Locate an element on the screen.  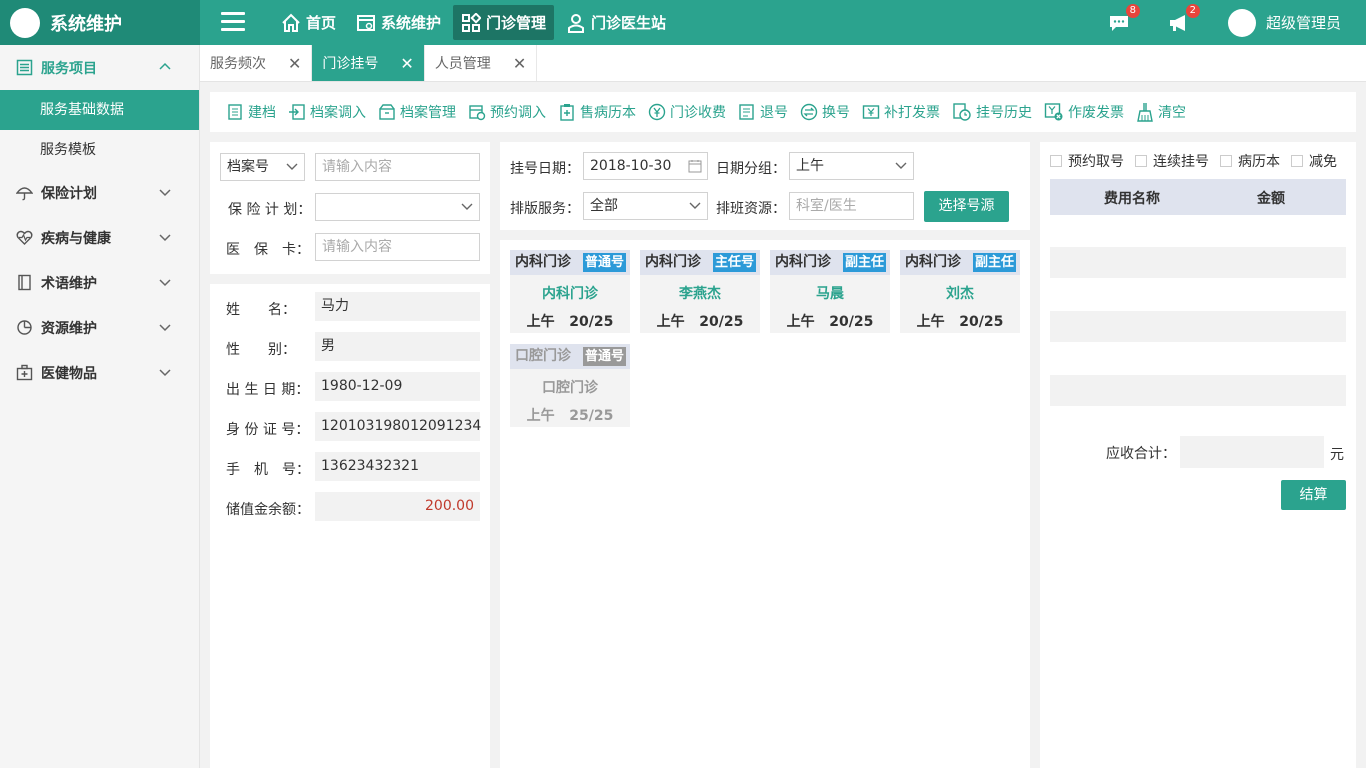
fee-amount-column: 金额 is located at coordinates (1271, 199).